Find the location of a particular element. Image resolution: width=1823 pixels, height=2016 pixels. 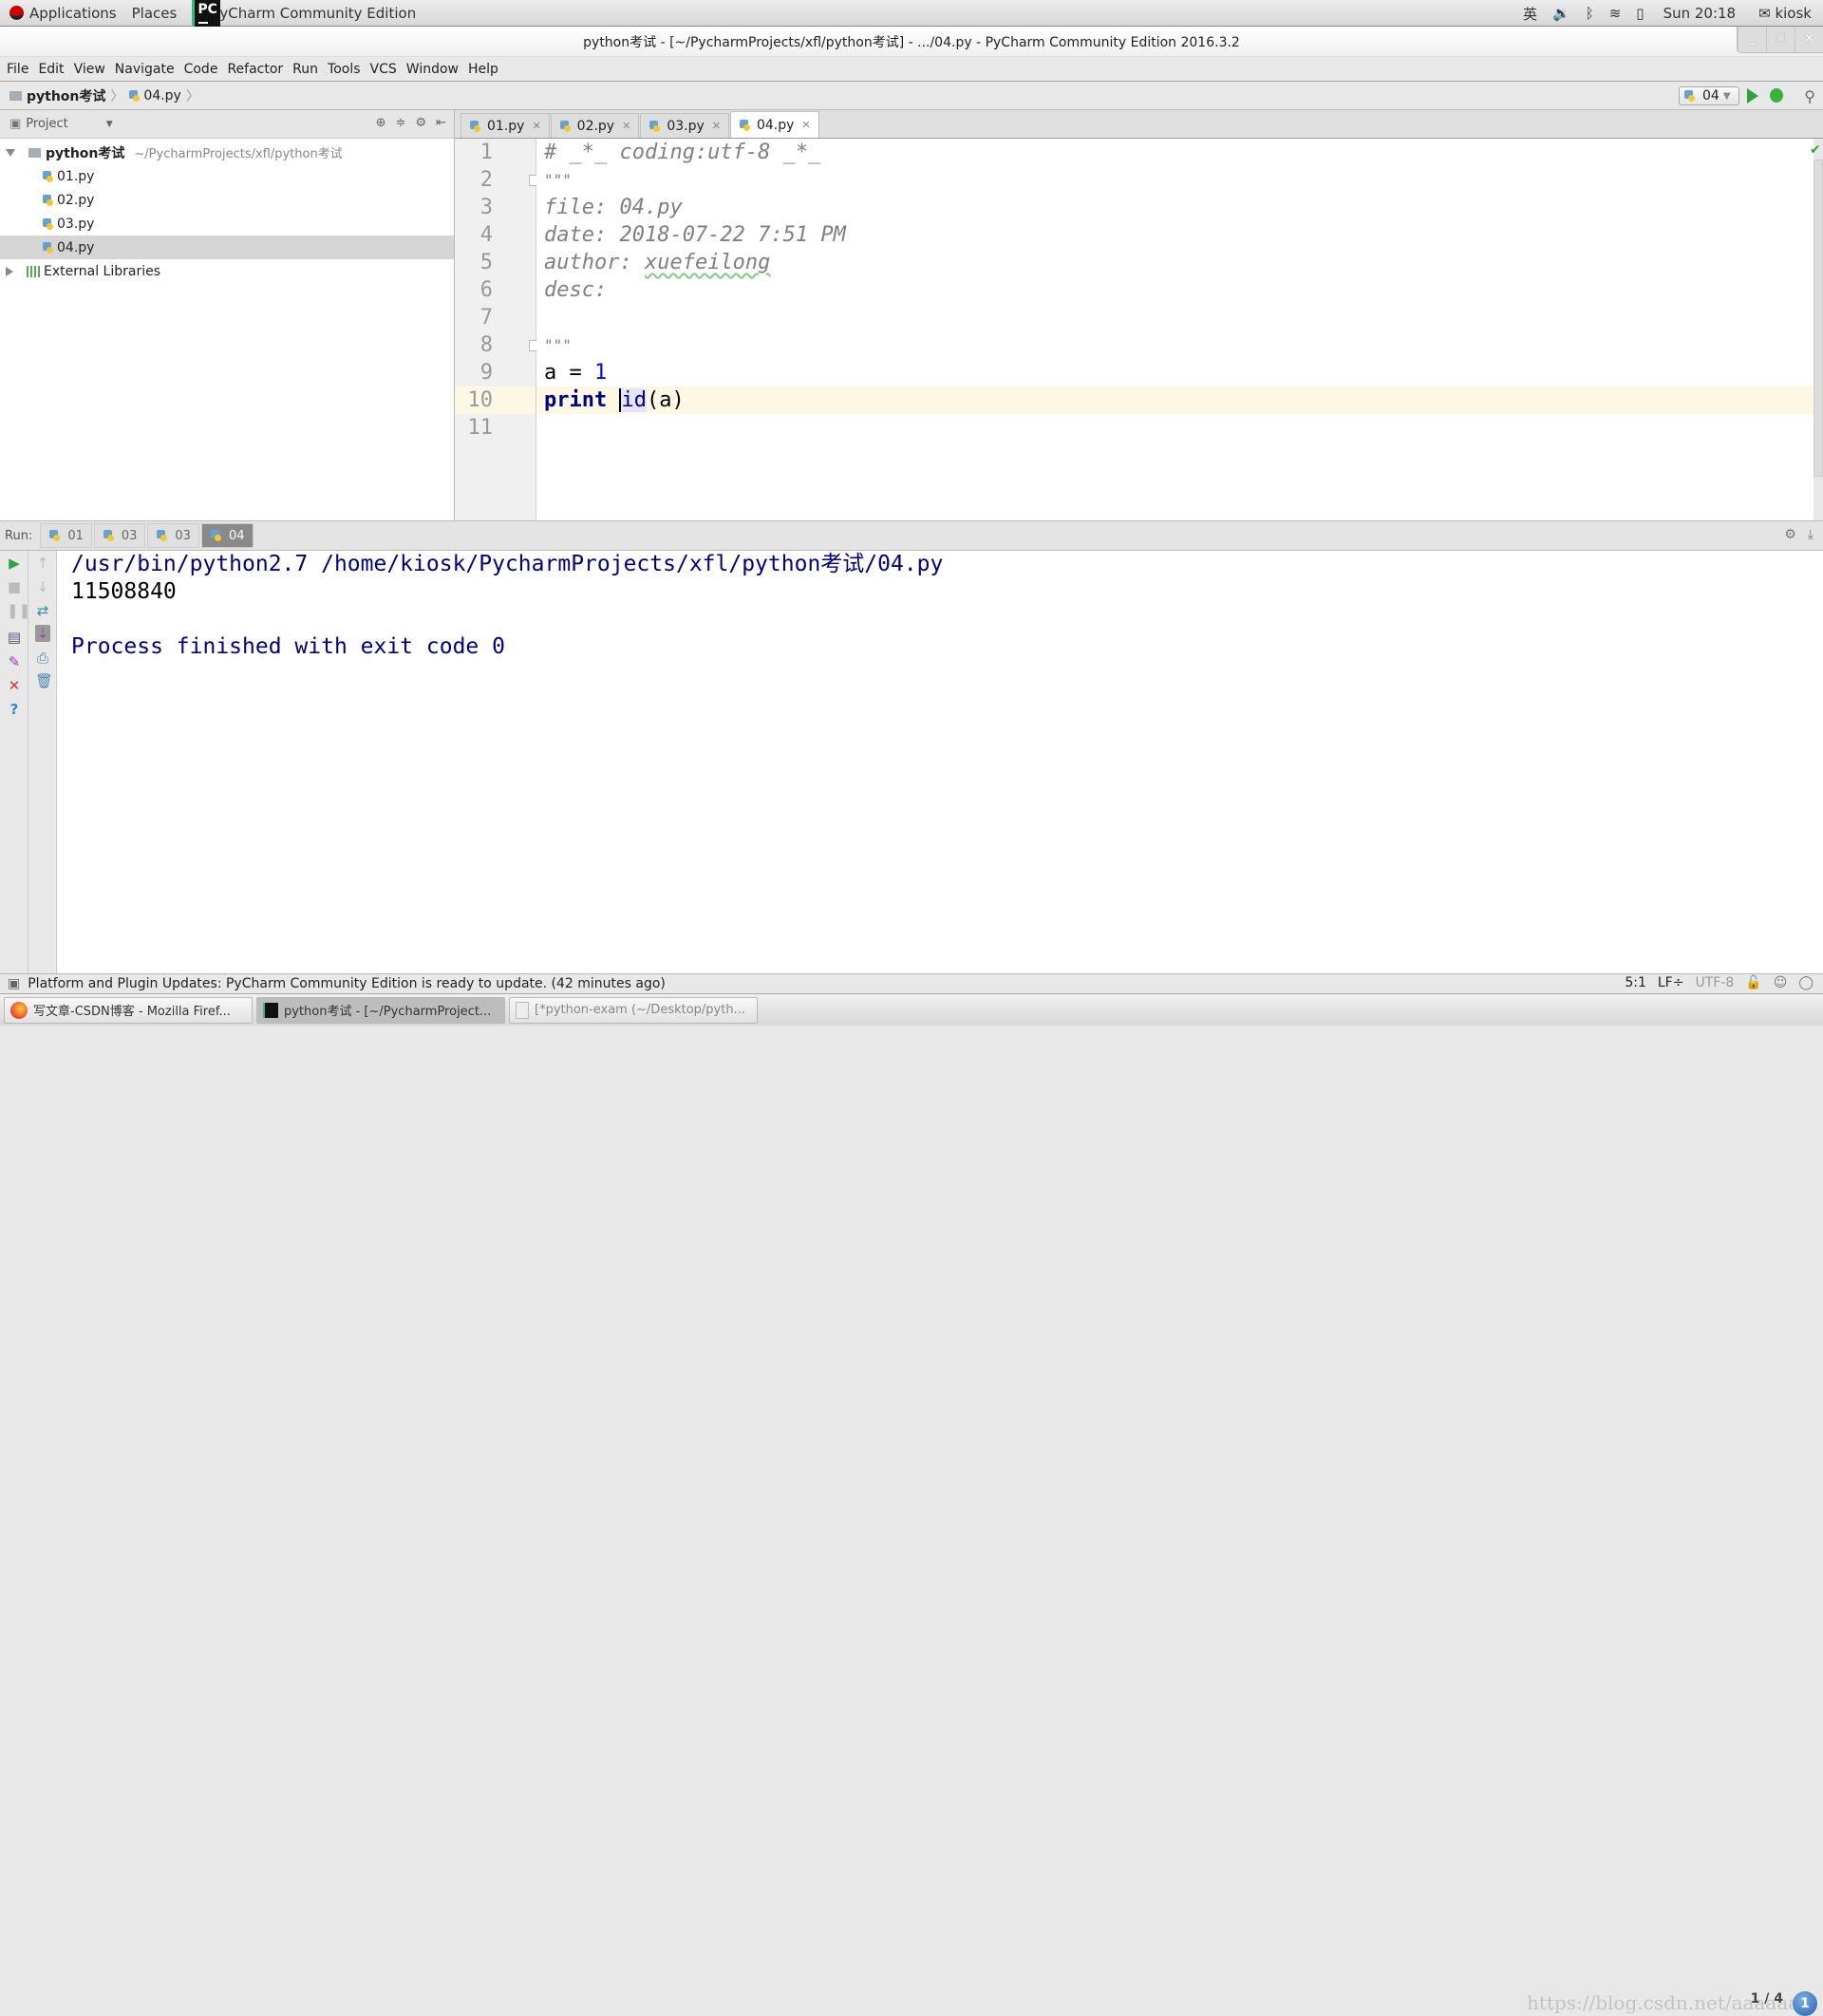

inspection-ok-icon: ✔ is located at coordinates (1816, 150).